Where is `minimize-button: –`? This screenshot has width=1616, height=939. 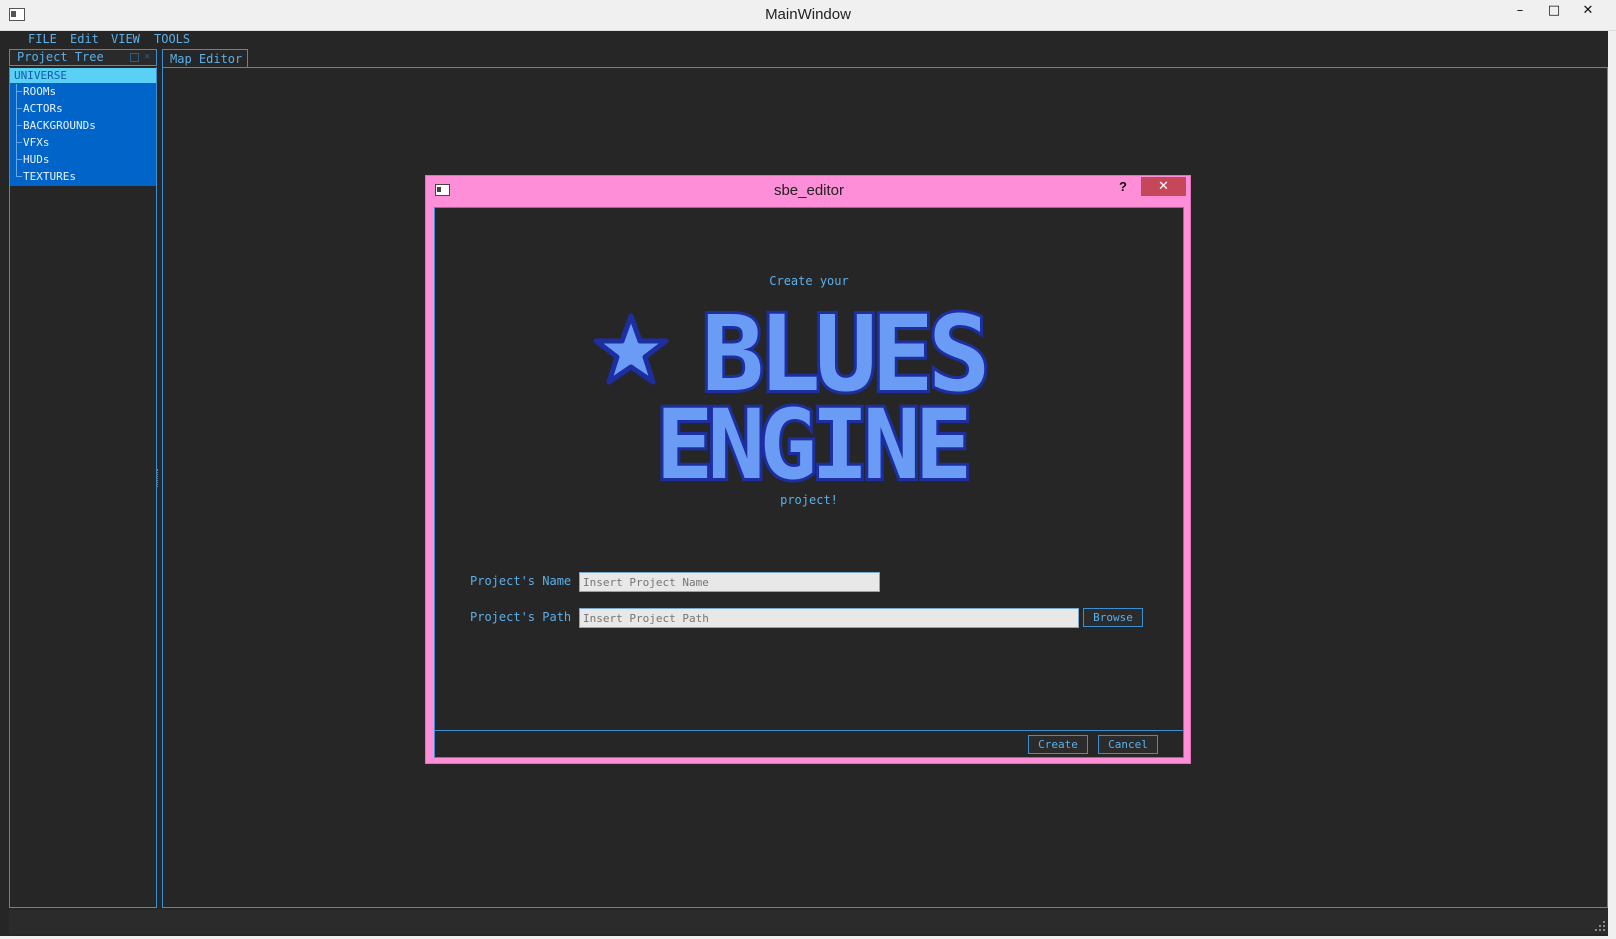 minimize-button: – is located at coordinates (1520, 12).